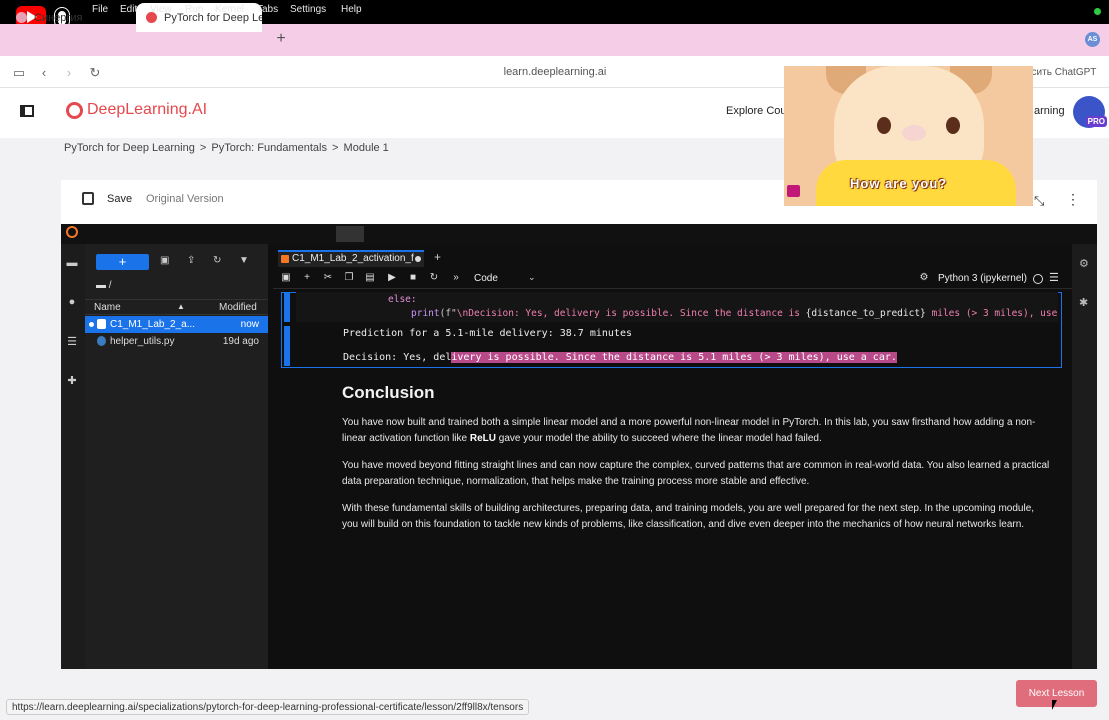  Describe the element at coordinates (308, 9) in the screenshot. I see `menu-settings: Settings` at that location.